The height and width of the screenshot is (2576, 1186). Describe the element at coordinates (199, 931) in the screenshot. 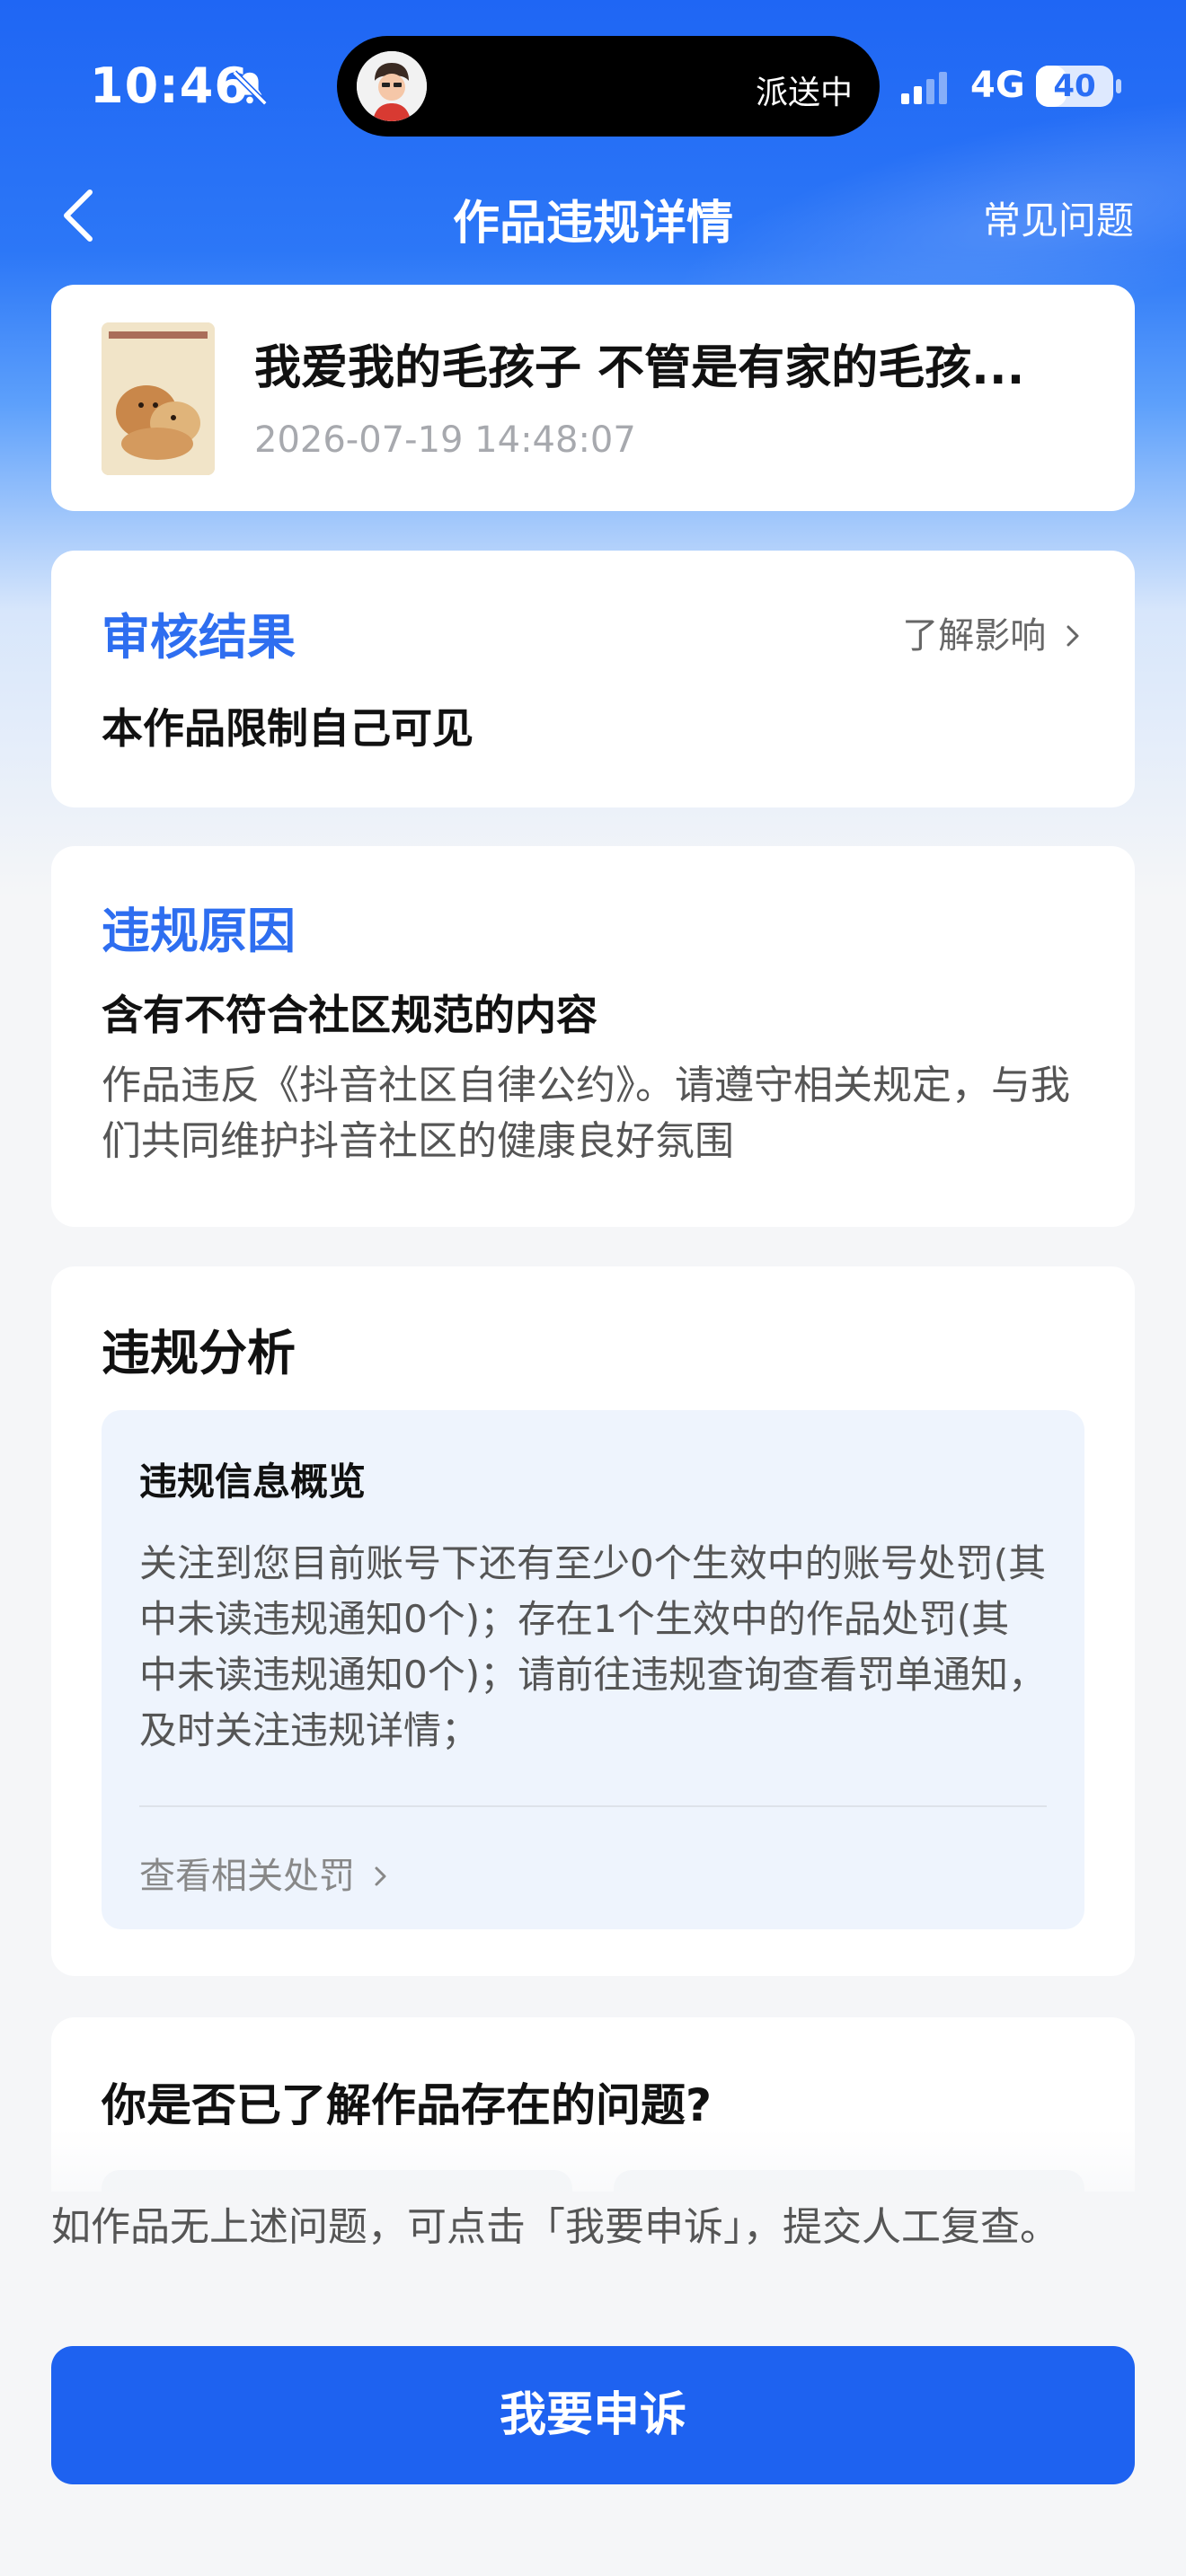

I see `violation-reason-title: 违规原因` at that location.